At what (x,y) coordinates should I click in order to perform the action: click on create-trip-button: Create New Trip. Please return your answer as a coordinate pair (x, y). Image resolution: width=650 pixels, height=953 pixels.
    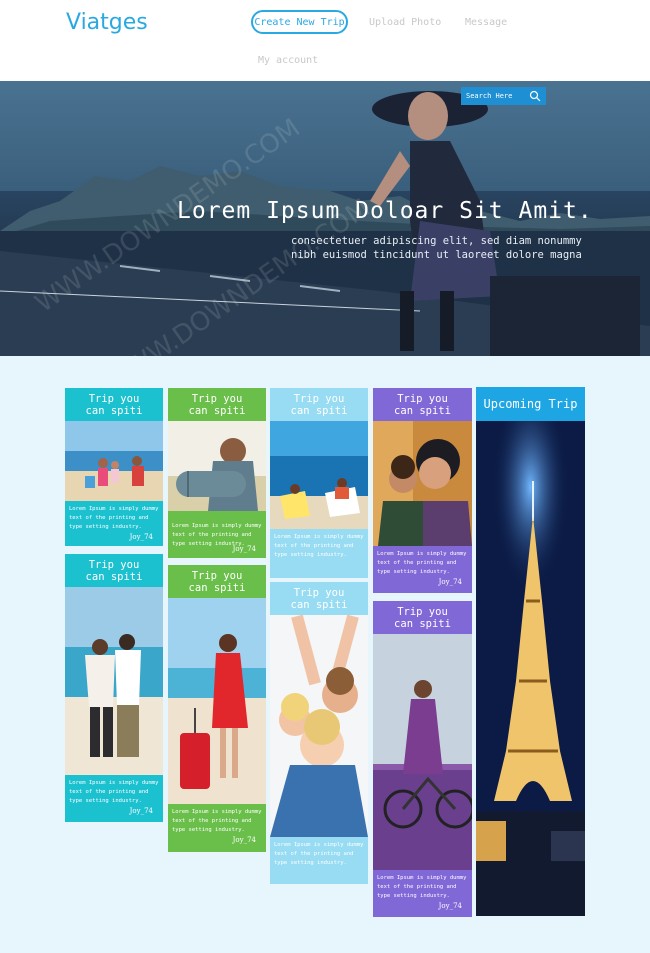
    Looking at the image, I should click on (299, 22).